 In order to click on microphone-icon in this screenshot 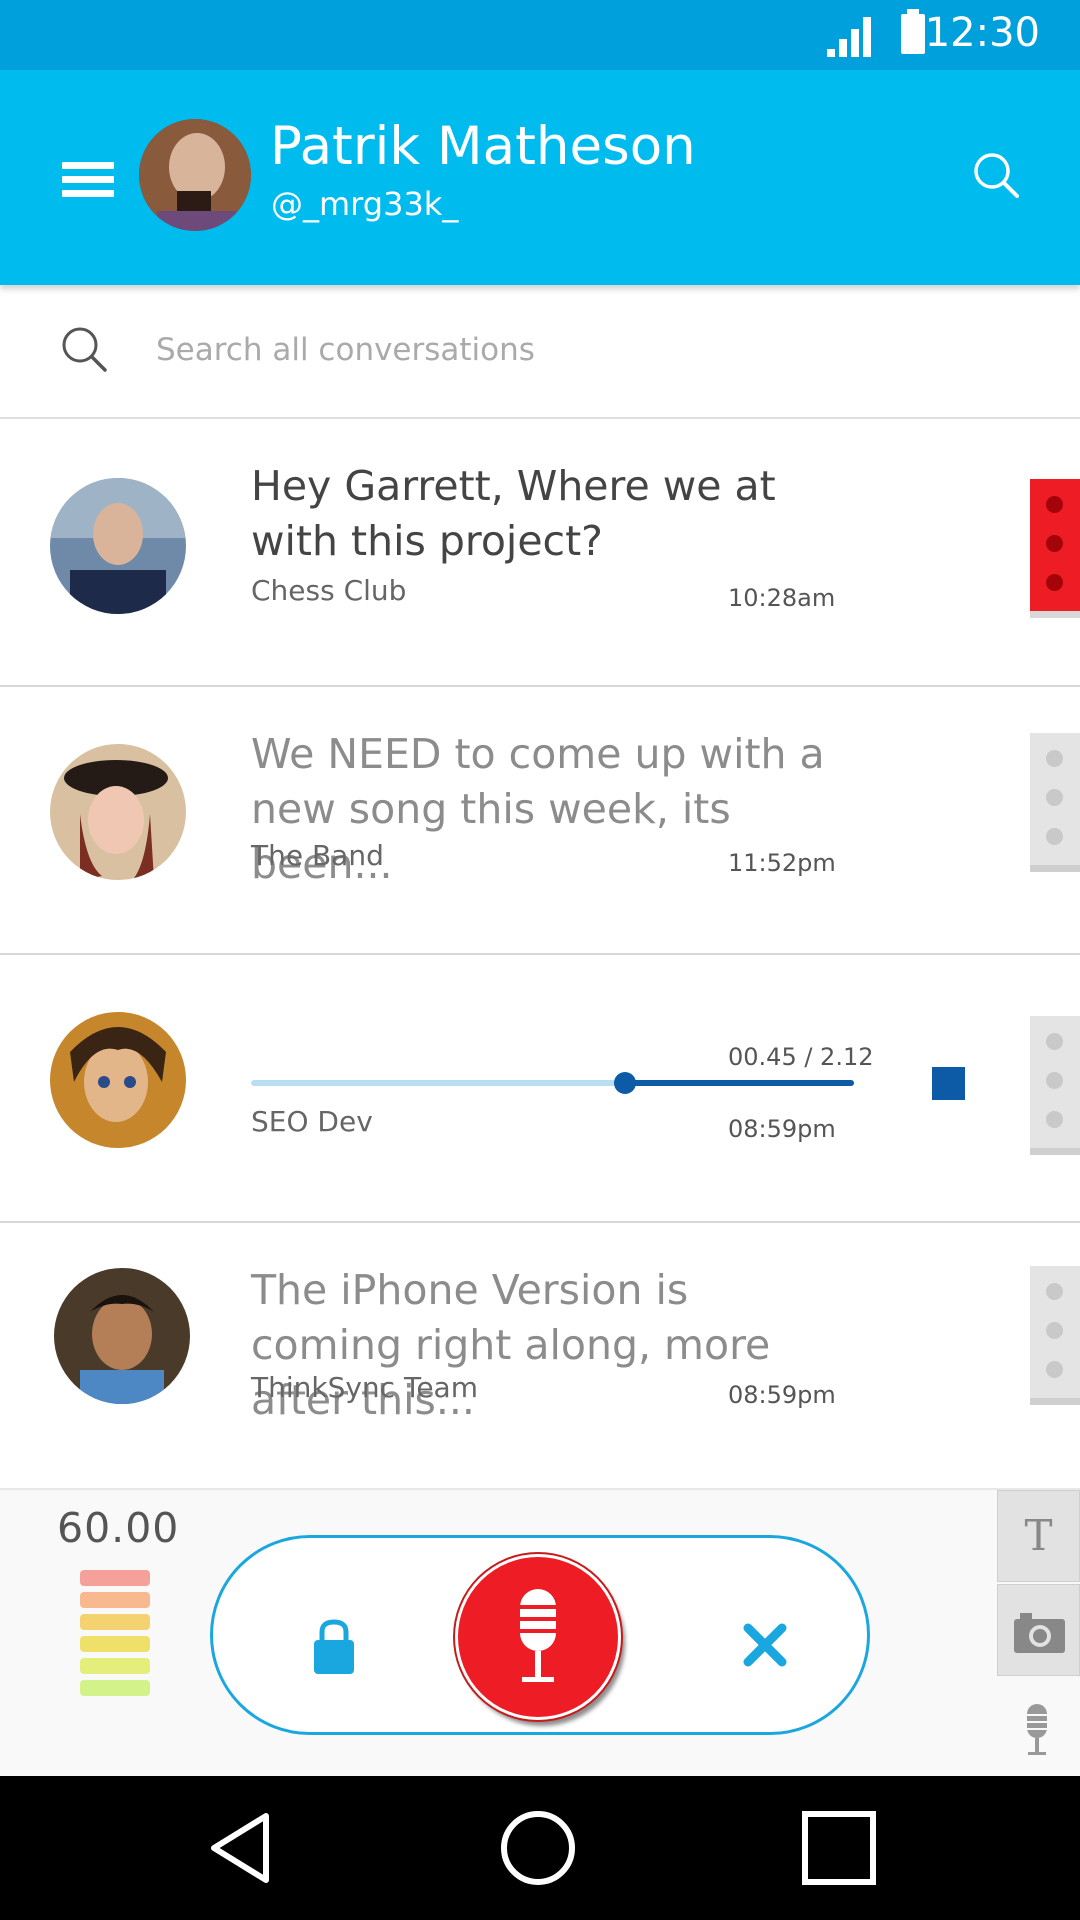, I will do `click(538, 1635)`.